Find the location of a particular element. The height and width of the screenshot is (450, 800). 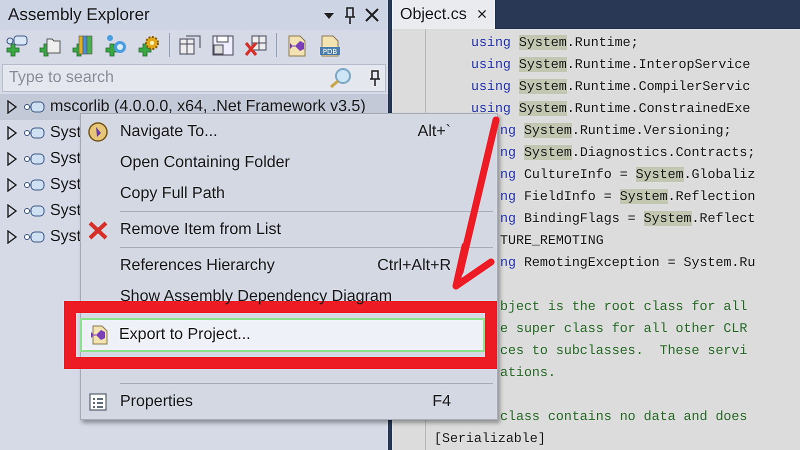

code-line: bject is the root class for all is located at coordinates (624, 306).